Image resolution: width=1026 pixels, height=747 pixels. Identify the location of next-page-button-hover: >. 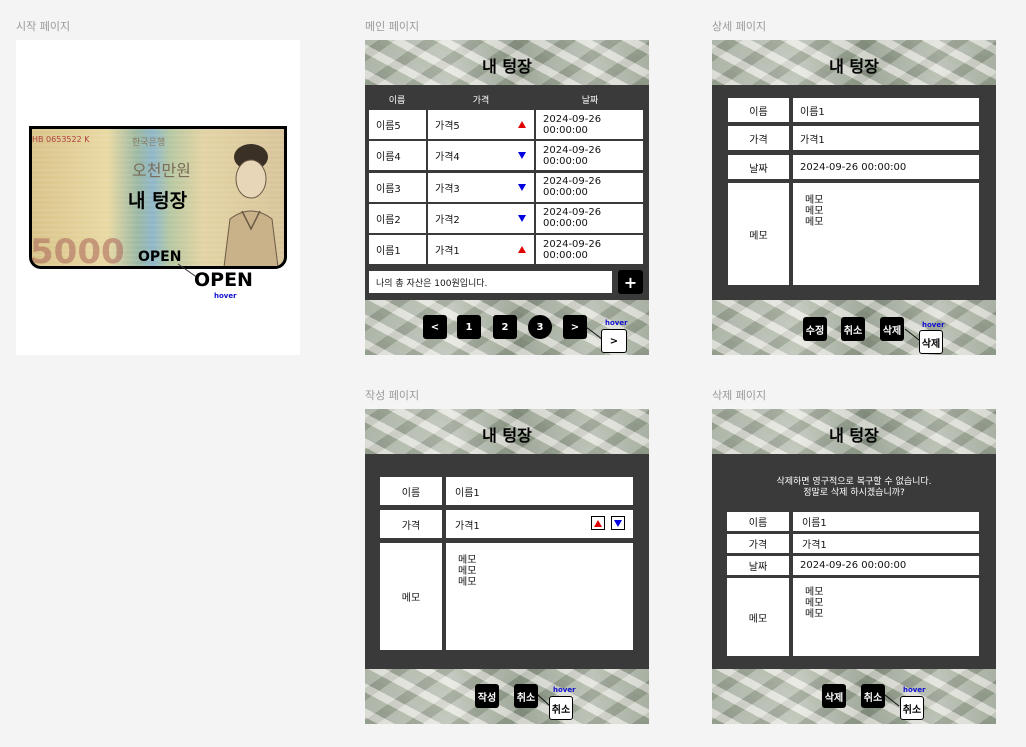
(614, 341).